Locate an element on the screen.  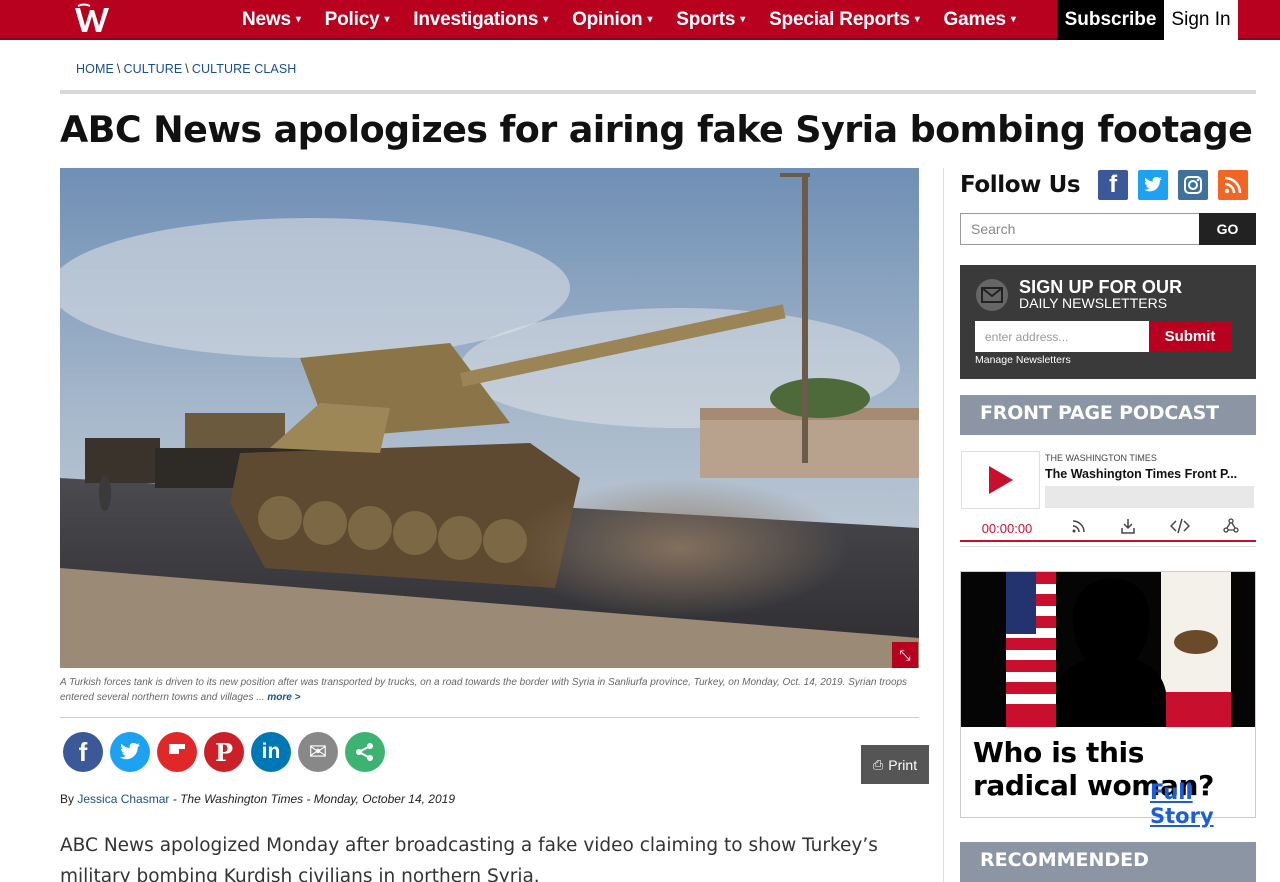
flipboard-share-icon is located at coordinates (177, 752).